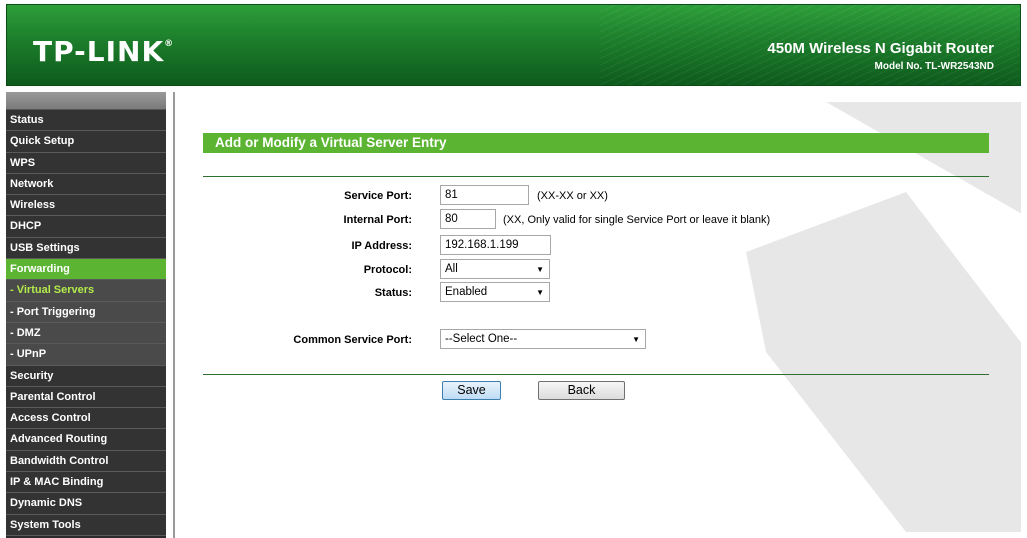 This screenshot has width=1027, height=538. Describe the element at coordinates (86, 355) in the screenshot. I see `sidebar-item-upnp: - UPnP` at that location.